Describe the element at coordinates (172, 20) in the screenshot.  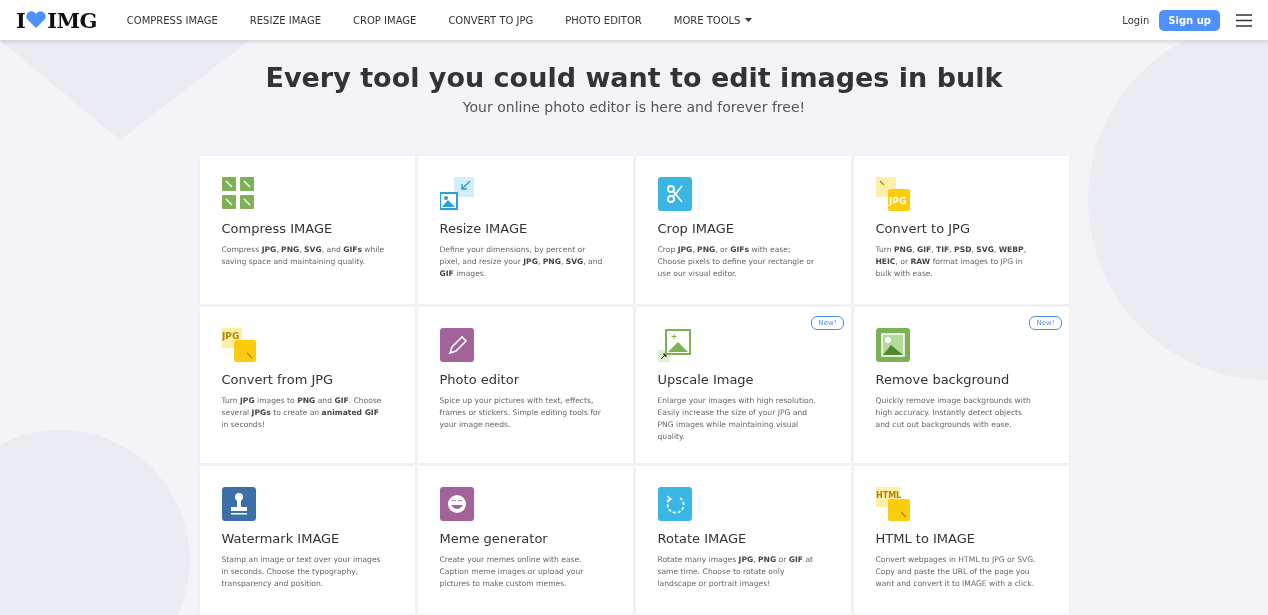
I see `nav-link: COMPRESS IMAGE` at that location.